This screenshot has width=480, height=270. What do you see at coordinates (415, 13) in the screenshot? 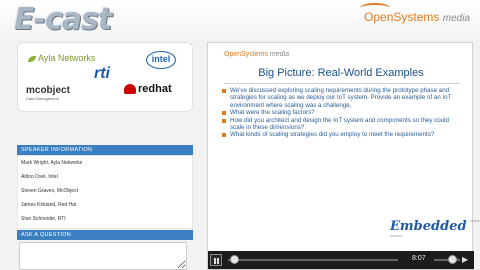
I see `opensystems-media-logo: OpenSystems media` at bounding box center [415, 13].